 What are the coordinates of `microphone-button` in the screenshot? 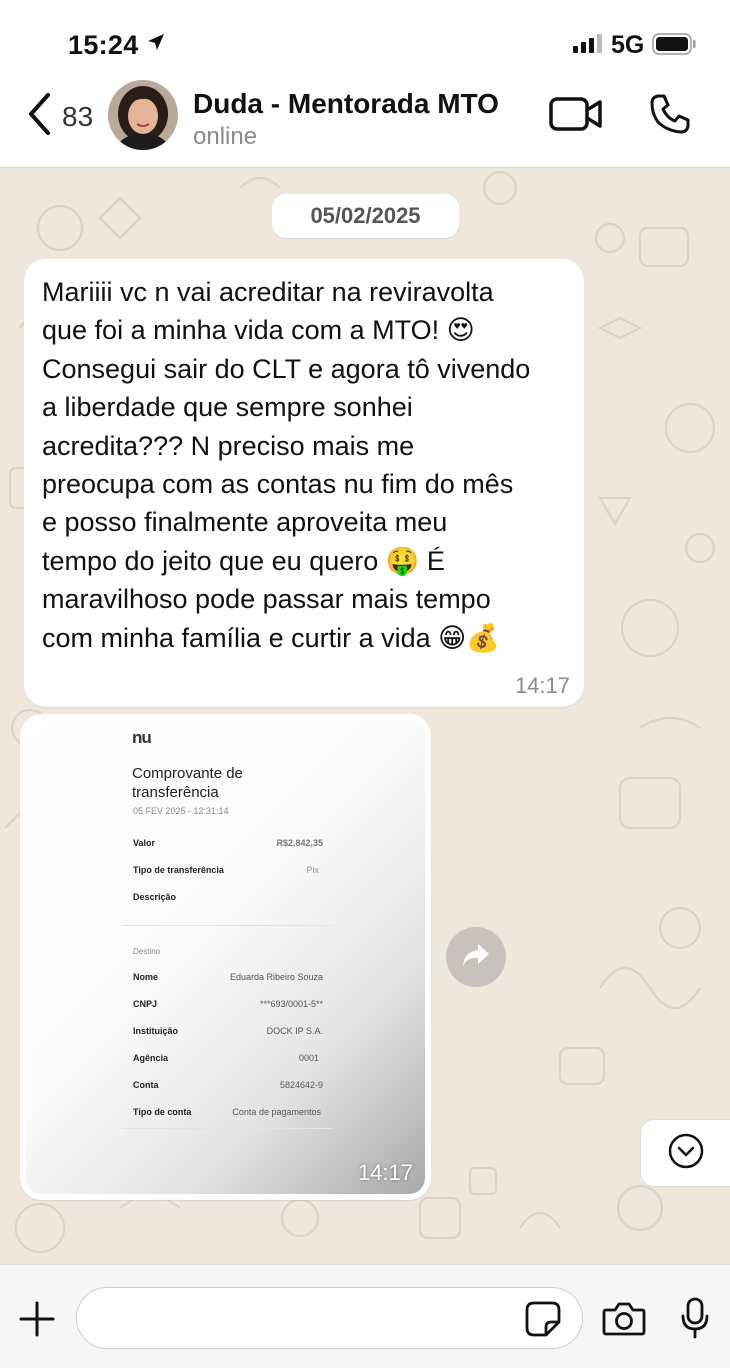 It's located at (695, 1320).